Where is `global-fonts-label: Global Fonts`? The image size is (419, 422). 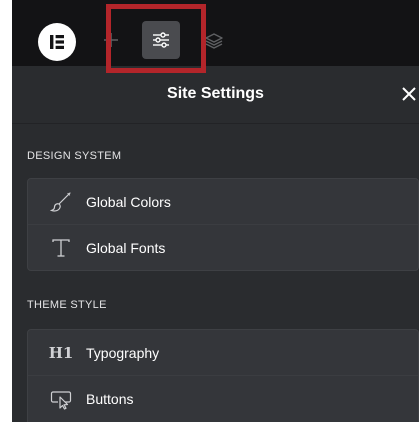
global-fonts-label: Global Fonts is located at coordinates (126, 247).